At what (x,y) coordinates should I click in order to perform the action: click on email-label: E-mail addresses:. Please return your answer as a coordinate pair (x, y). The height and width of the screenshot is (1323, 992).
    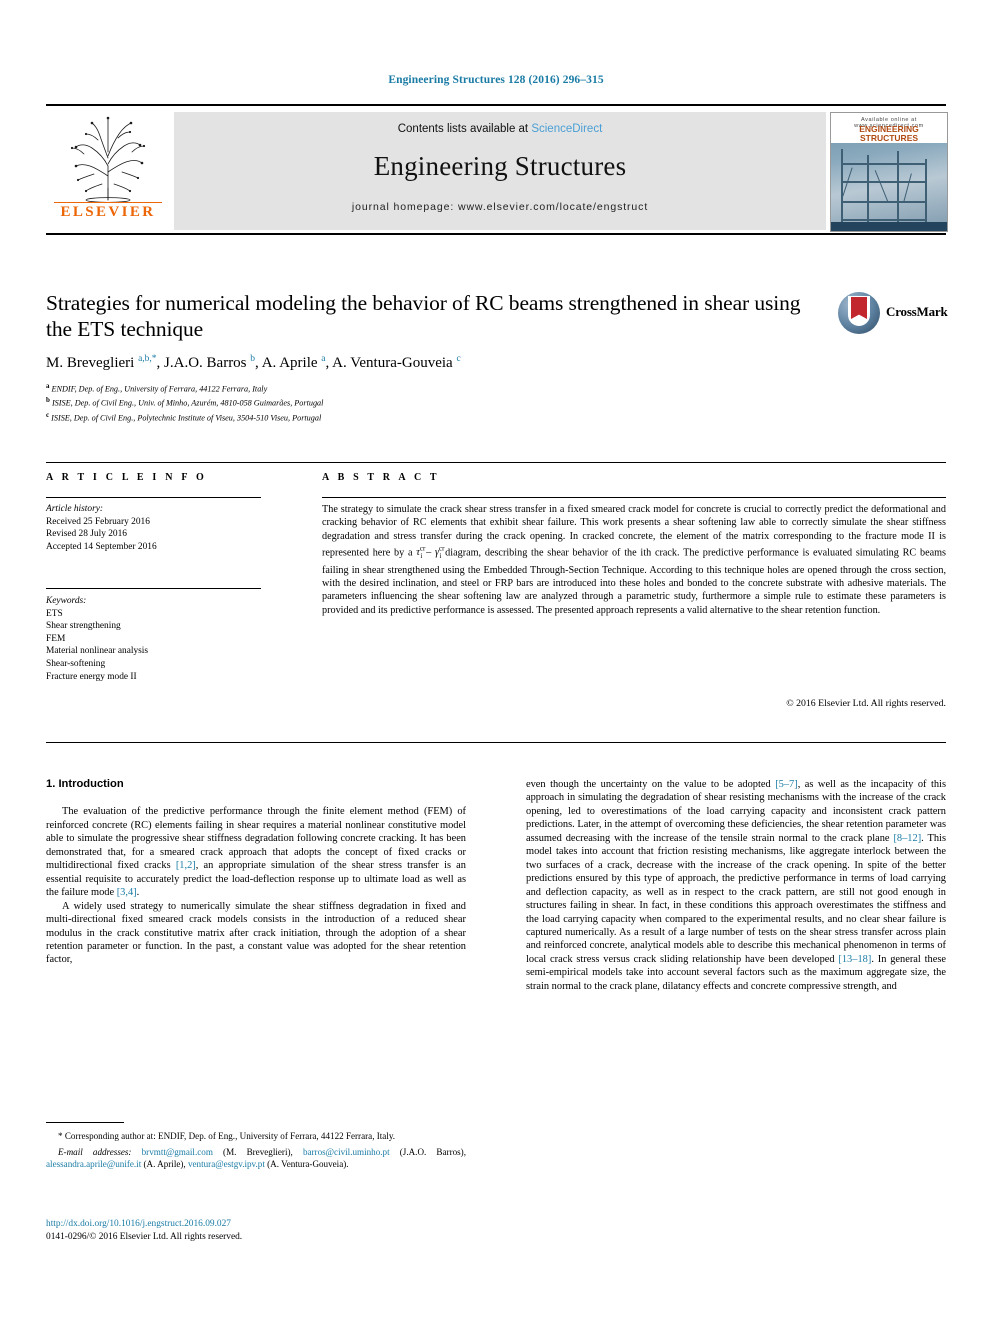
    Looking at the image, I should click on (95, 1152).